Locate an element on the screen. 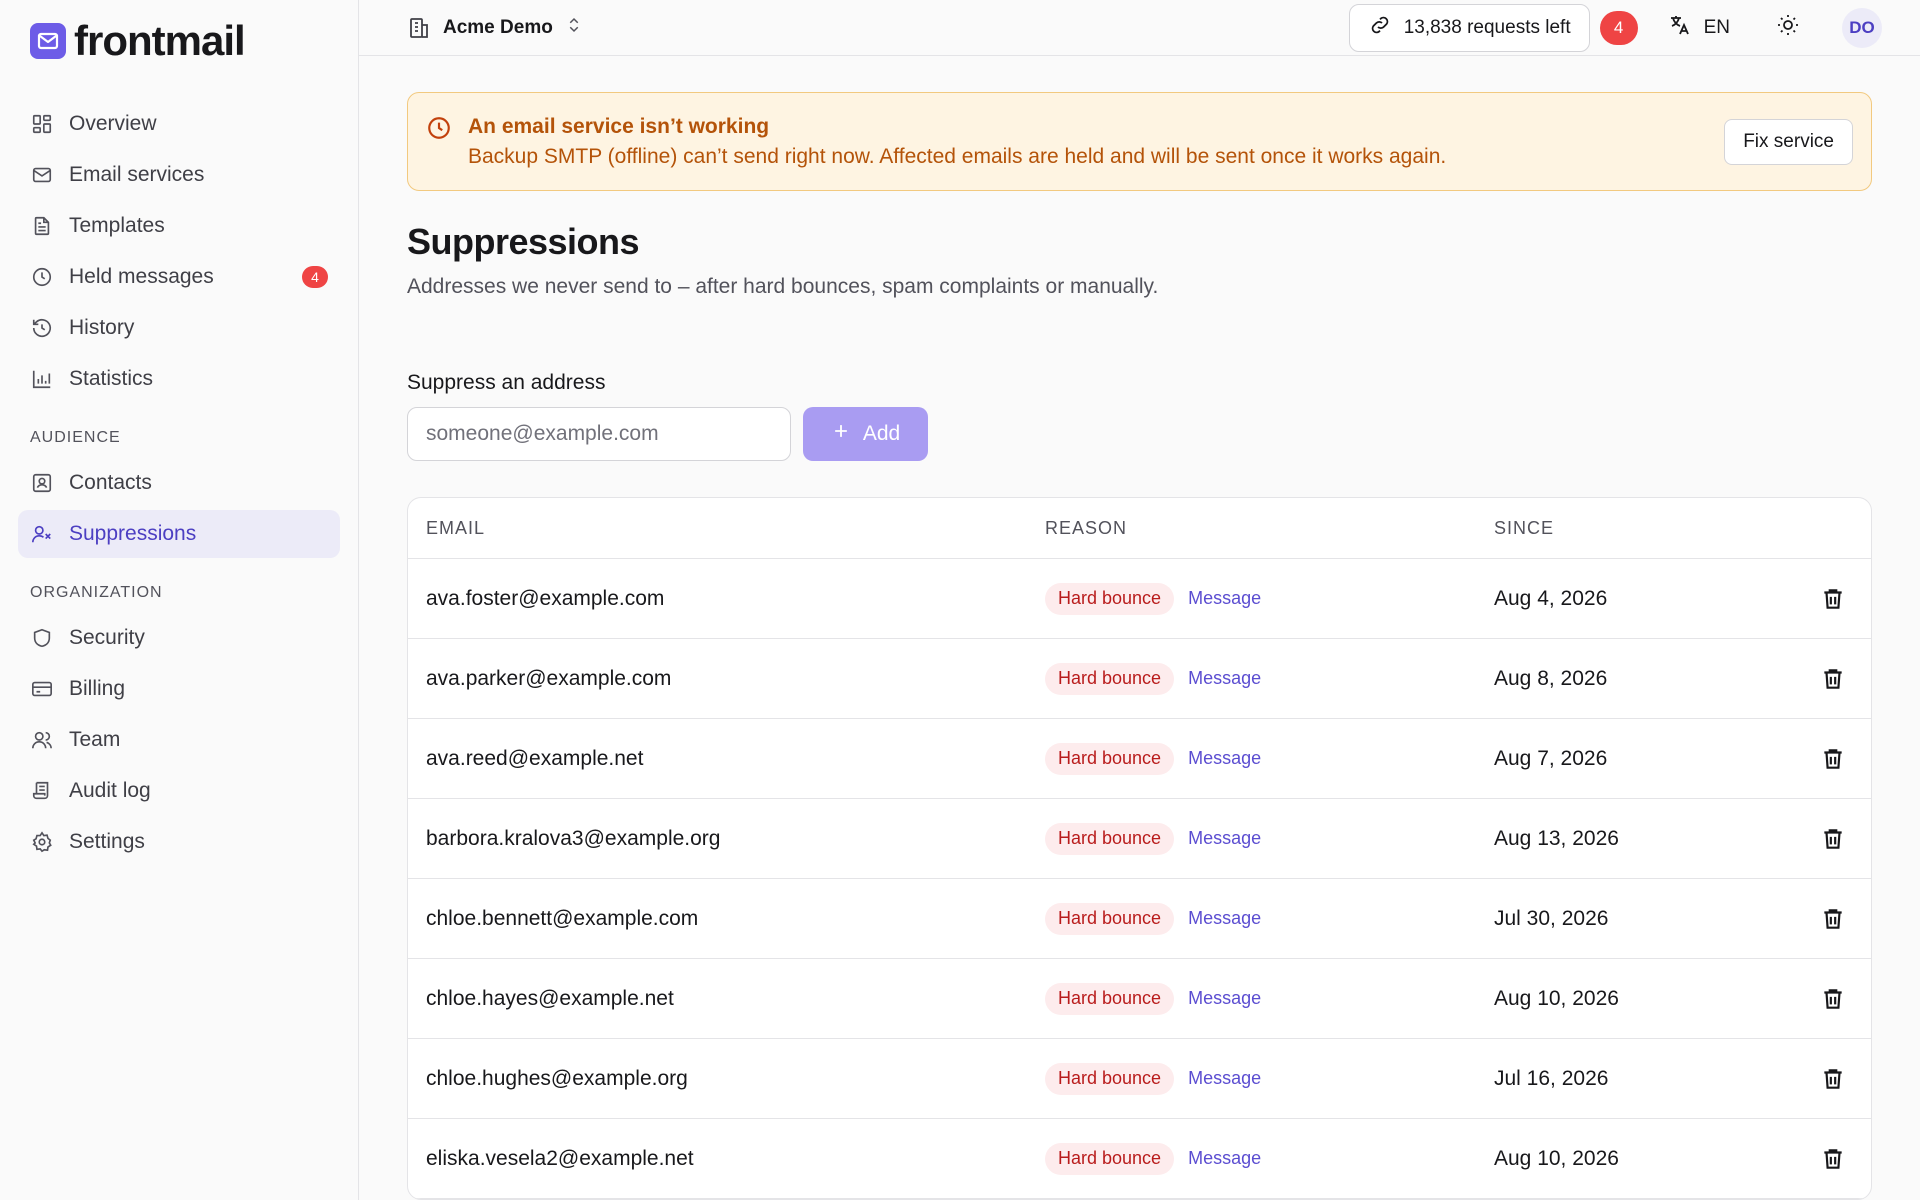  org-switcher: Acme Demo is located at coordinates (495, 28).